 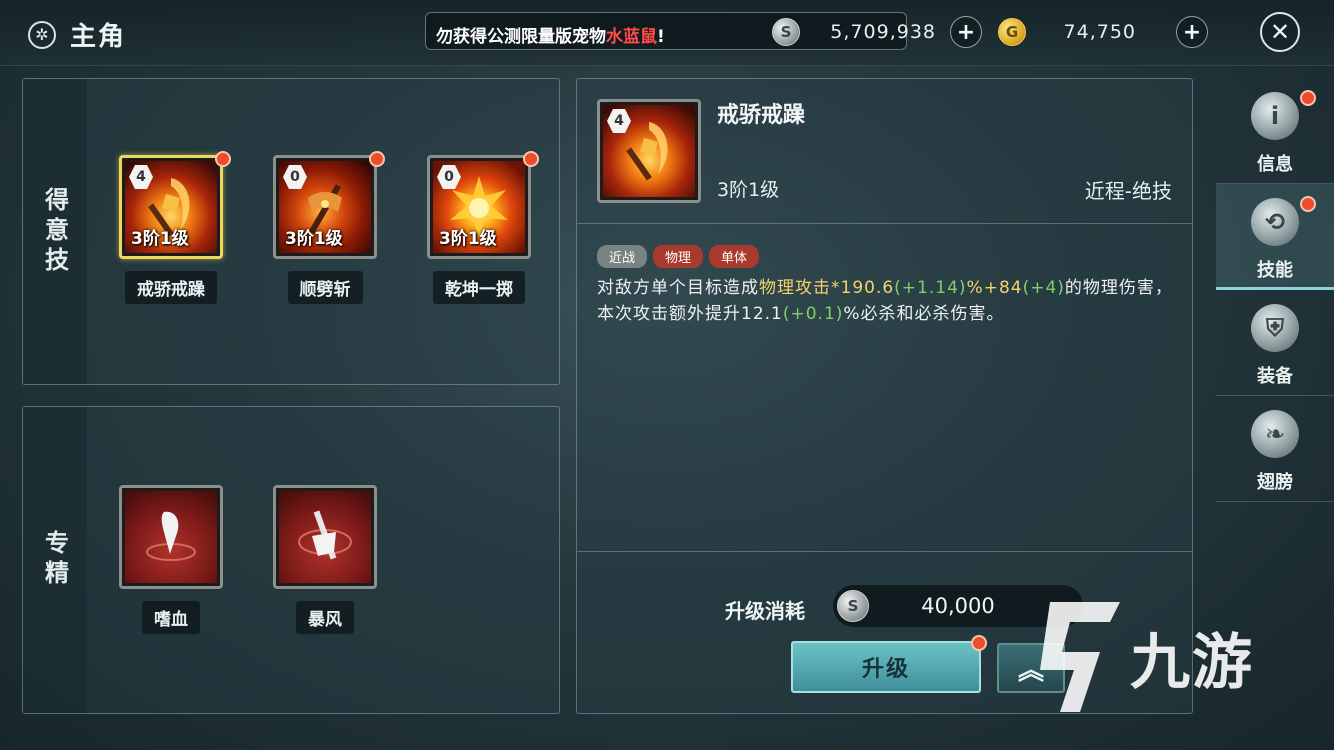 I want to click on tag-physical: 物理, so click(x=678, y=256).